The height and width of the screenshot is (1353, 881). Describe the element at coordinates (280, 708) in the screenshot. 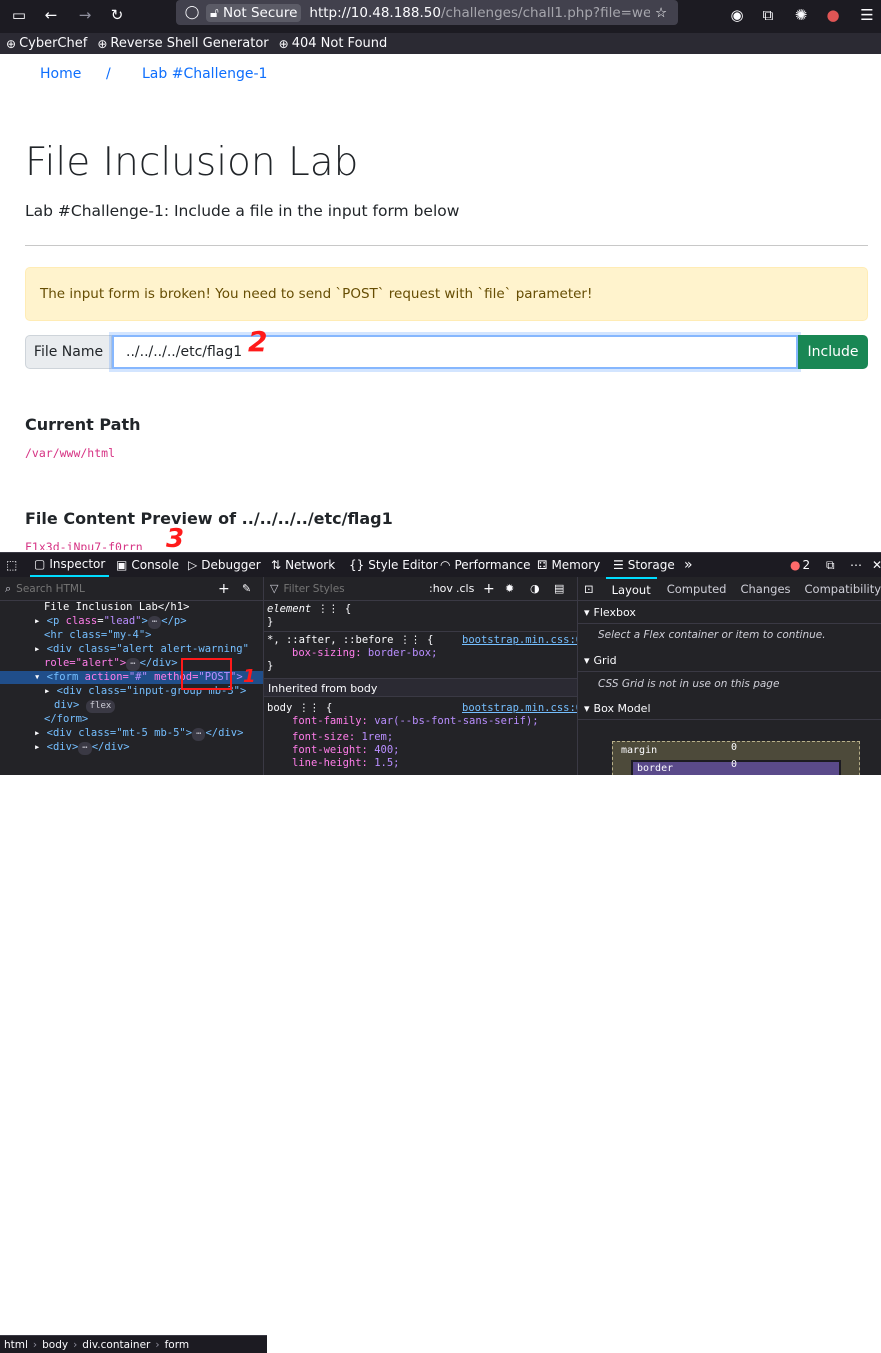

I see `rule-selector: body` at that location.